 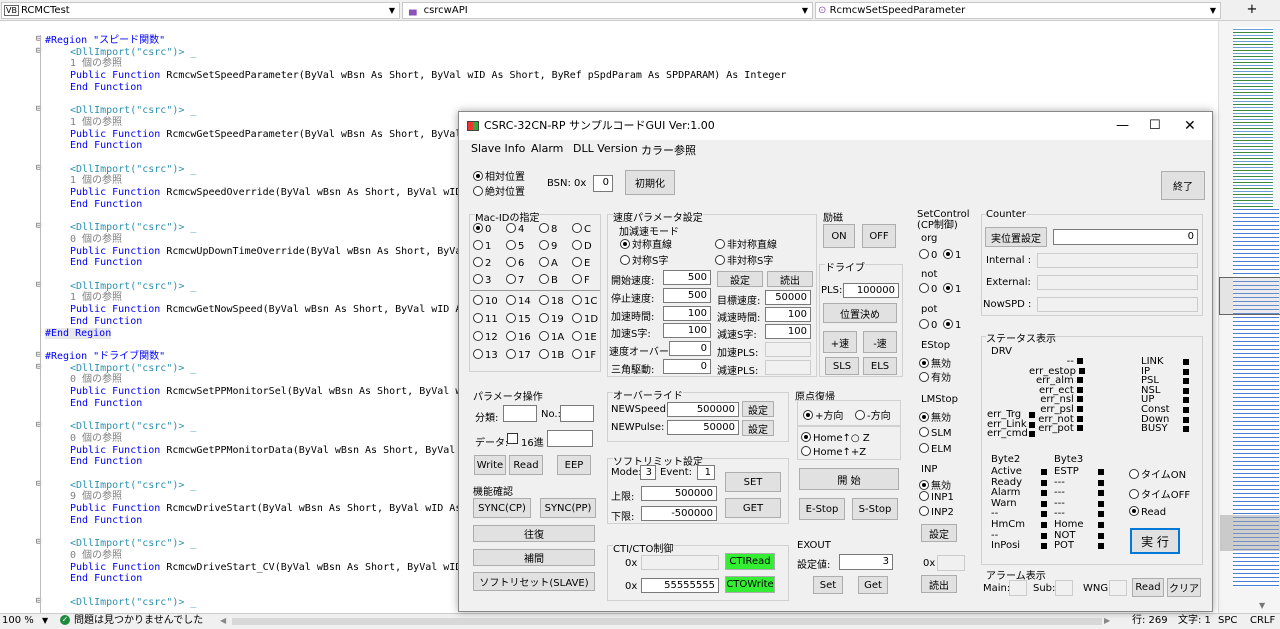 What do you see at coordinates (482, 263) in the screenshot?
I see `mac-id-radio: 2` at bounding box center [482, 263].